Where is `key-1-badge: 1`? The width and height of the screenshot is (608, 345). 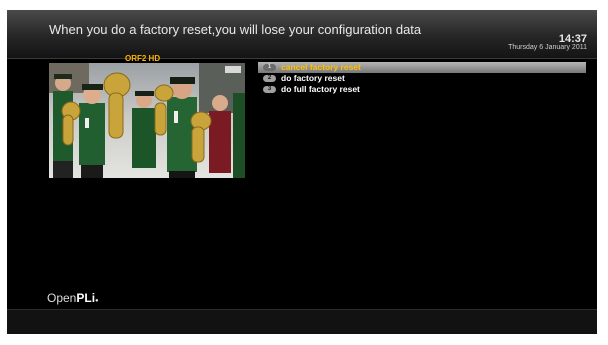
key-1-badge: 1 is located at coordinates (269, 67).